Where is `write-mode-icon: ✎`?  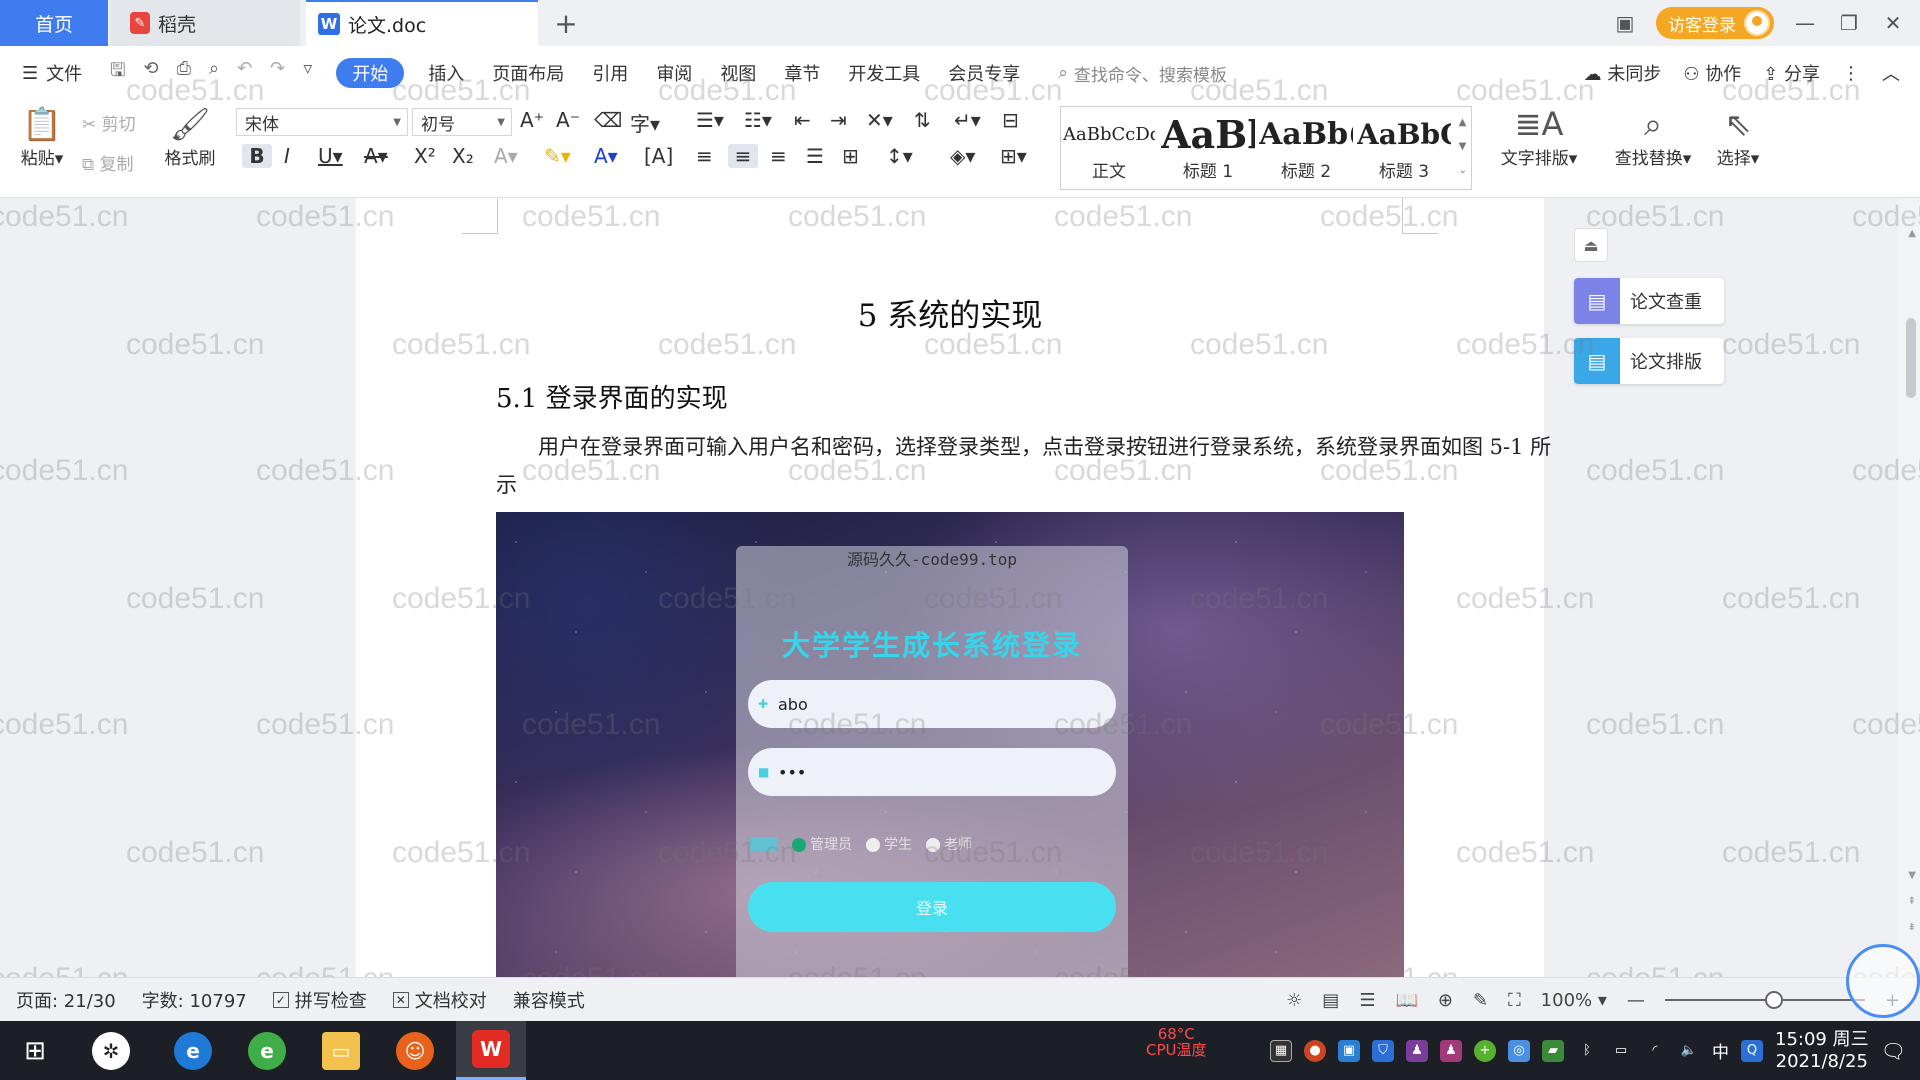 write-mode-icon: ✎ is located at coordinates (1480, 1000).